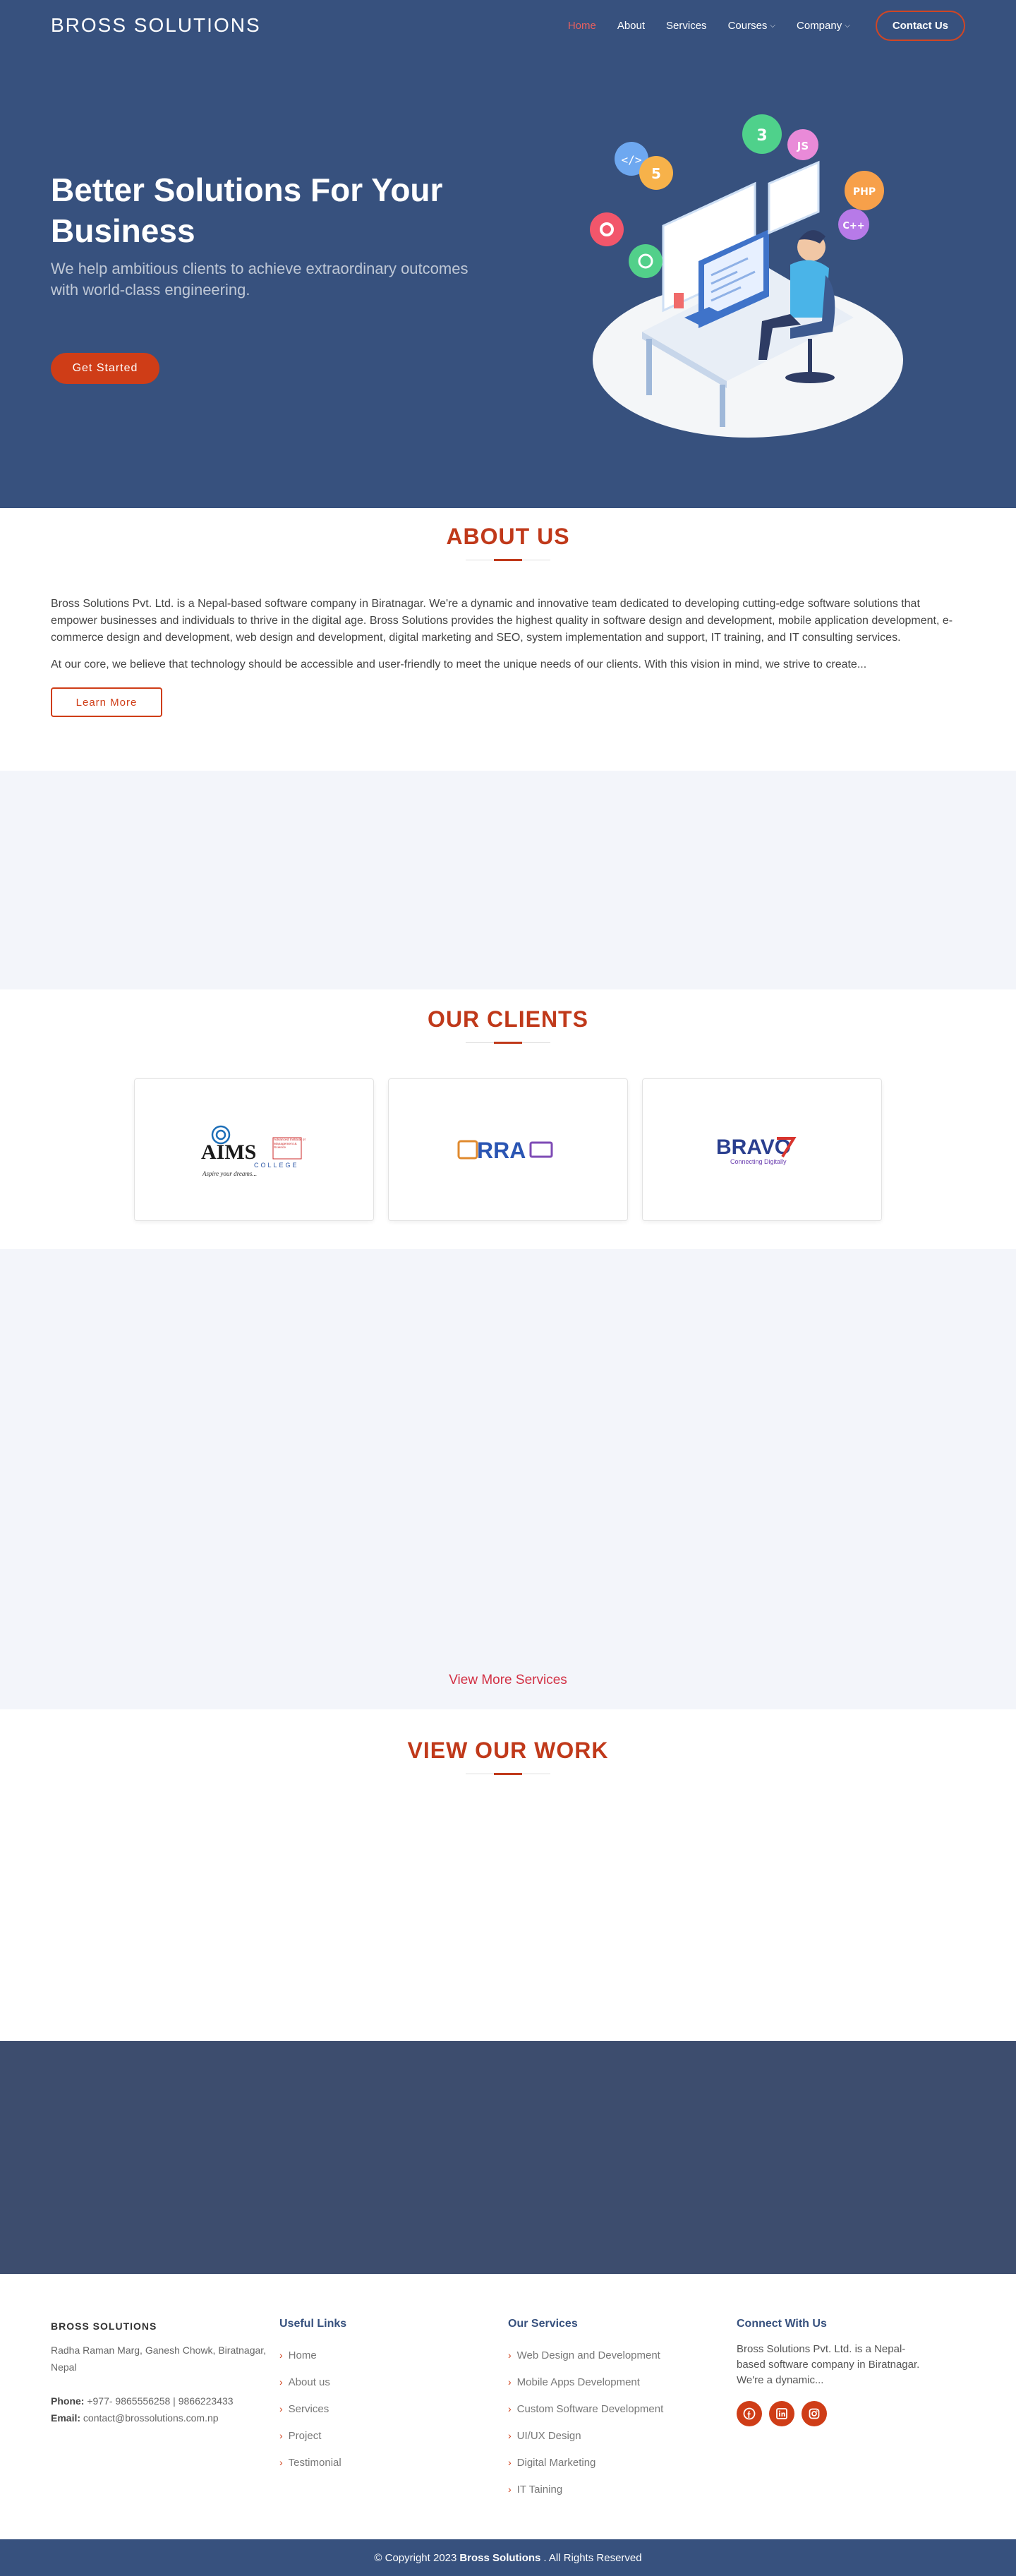 The width and height of the screenshot is (1016, 2576). Describe the element at coordinates (416, 2557) in the screenshot. I see `copyright-prefix: © Copyright 2023` at that location.